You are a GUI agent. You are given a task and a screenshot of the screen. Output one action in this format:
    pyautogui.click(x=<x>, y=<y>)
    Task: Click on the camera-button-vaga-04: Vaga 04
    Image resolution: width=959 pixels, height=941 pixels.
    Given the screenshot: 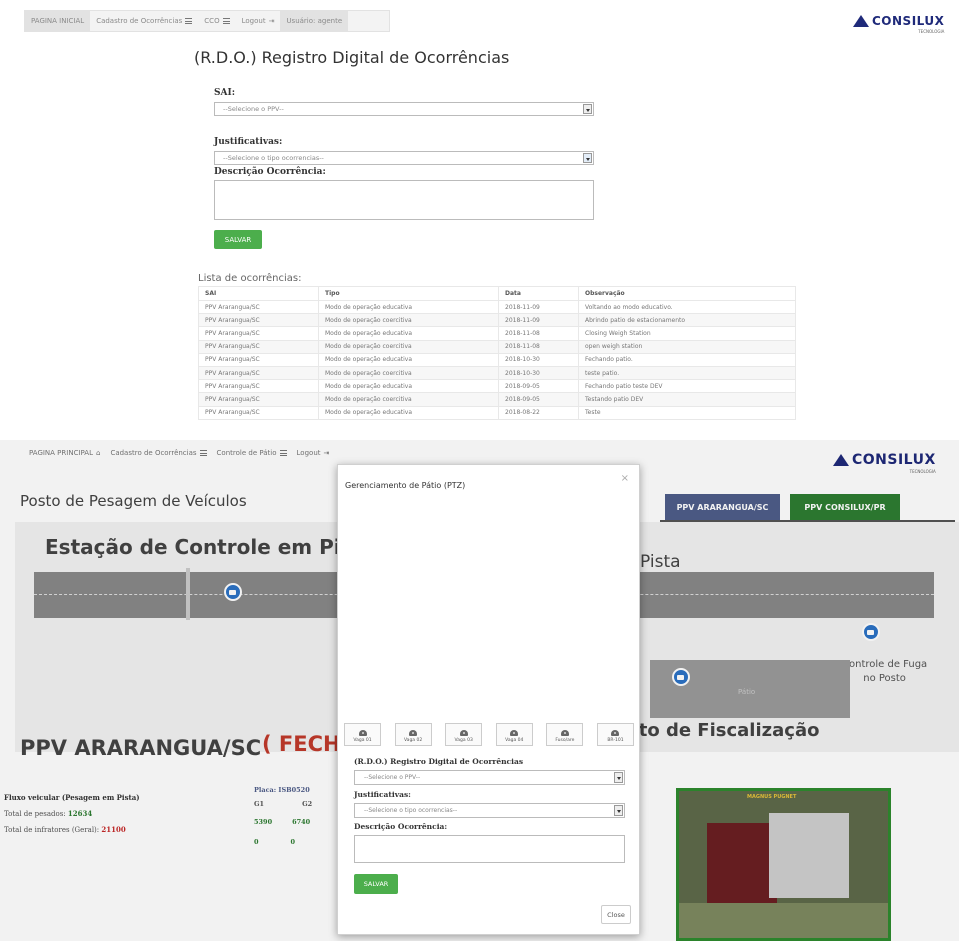 What is the action you would take?
    pyautogui.click(x=514, y=734)
    